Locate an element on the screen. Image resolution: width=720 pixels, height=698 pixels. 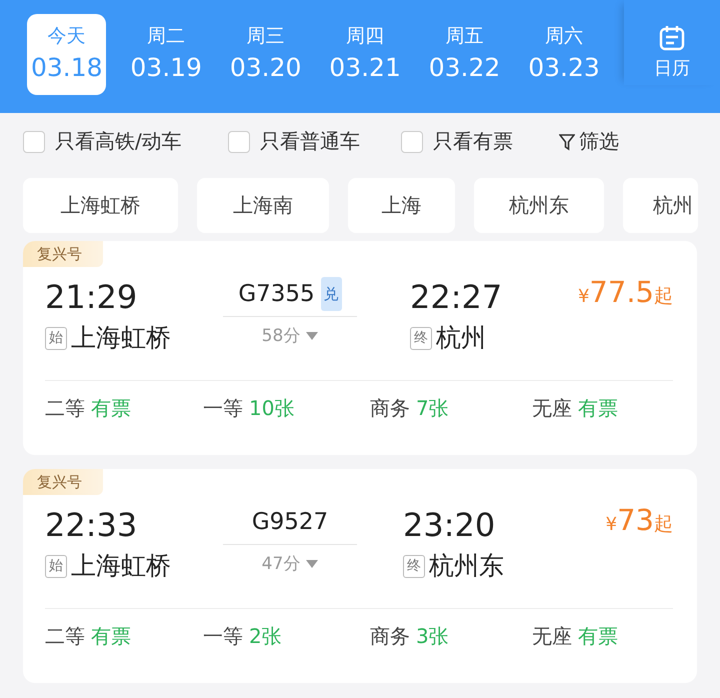
departure-time: 22:33 is located at coordinates (91, 525).